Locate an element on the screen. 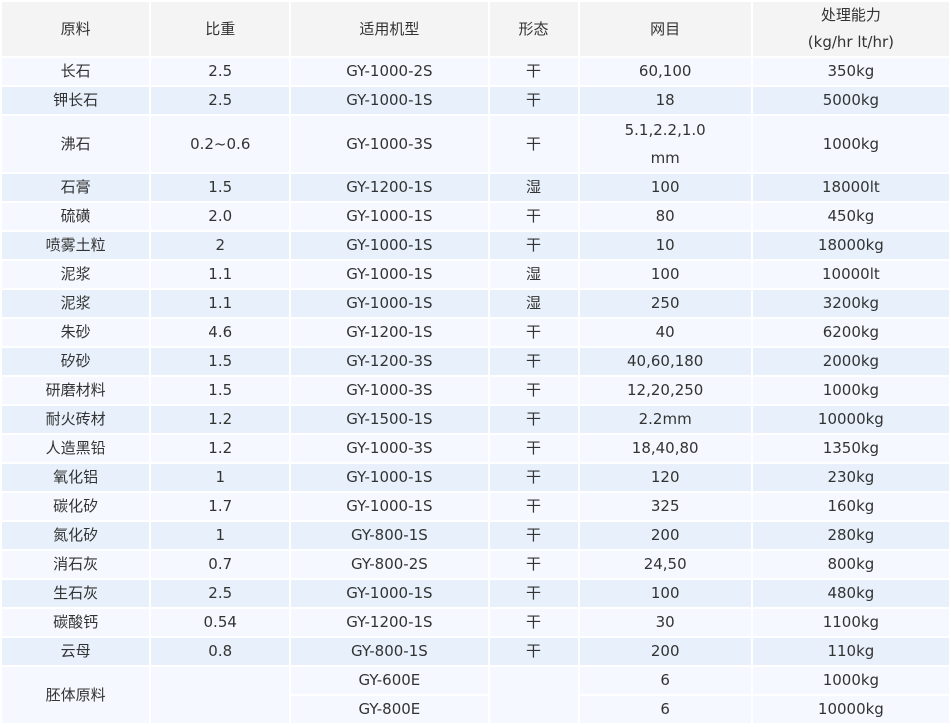  cell-density: 2.5 is located at coordinates (220, 593).